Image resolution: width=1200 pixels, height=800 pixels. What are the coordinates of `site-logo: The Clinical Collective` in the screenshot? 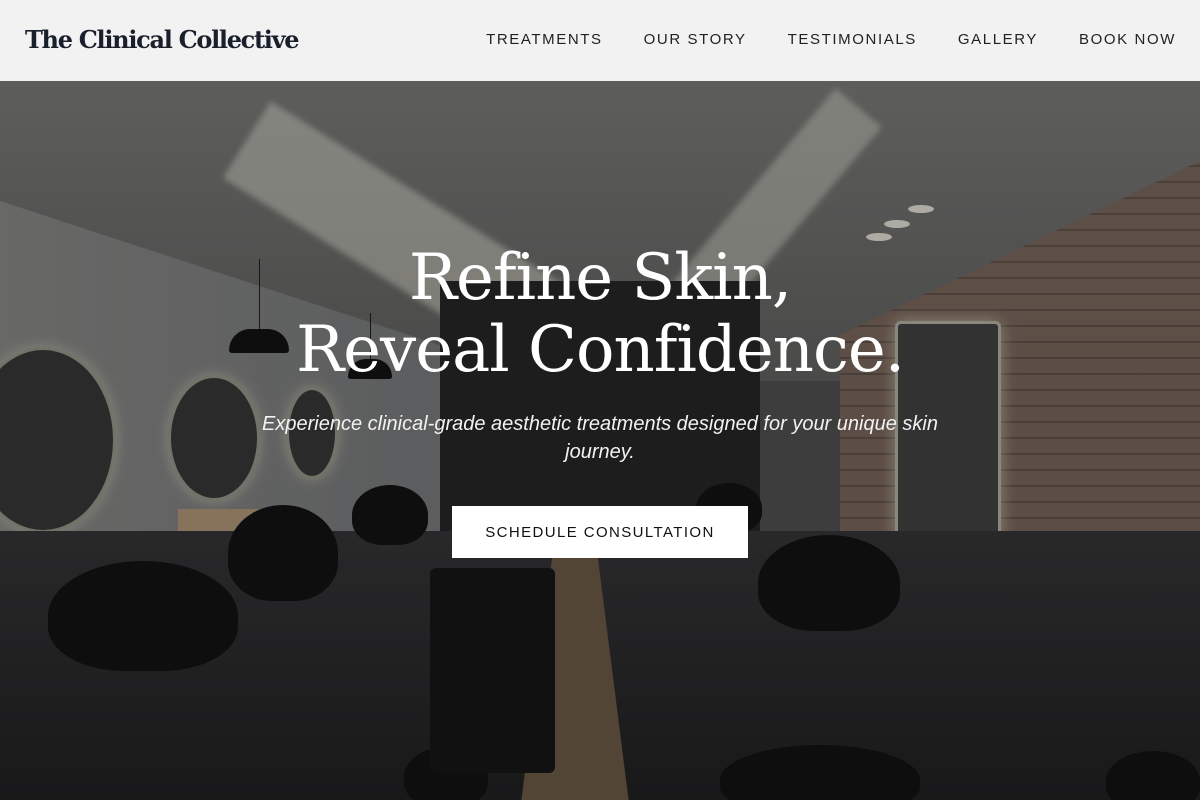 It's located at (162, 40).